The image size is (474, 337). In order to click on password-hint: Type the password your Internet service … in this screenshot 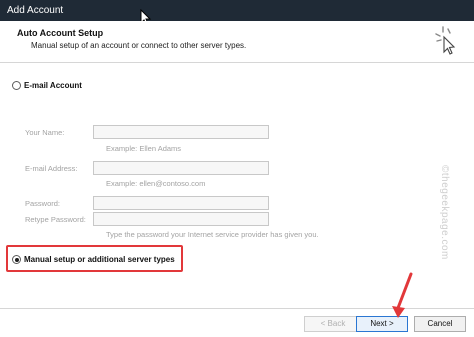, I will do `click(212, 234)`.